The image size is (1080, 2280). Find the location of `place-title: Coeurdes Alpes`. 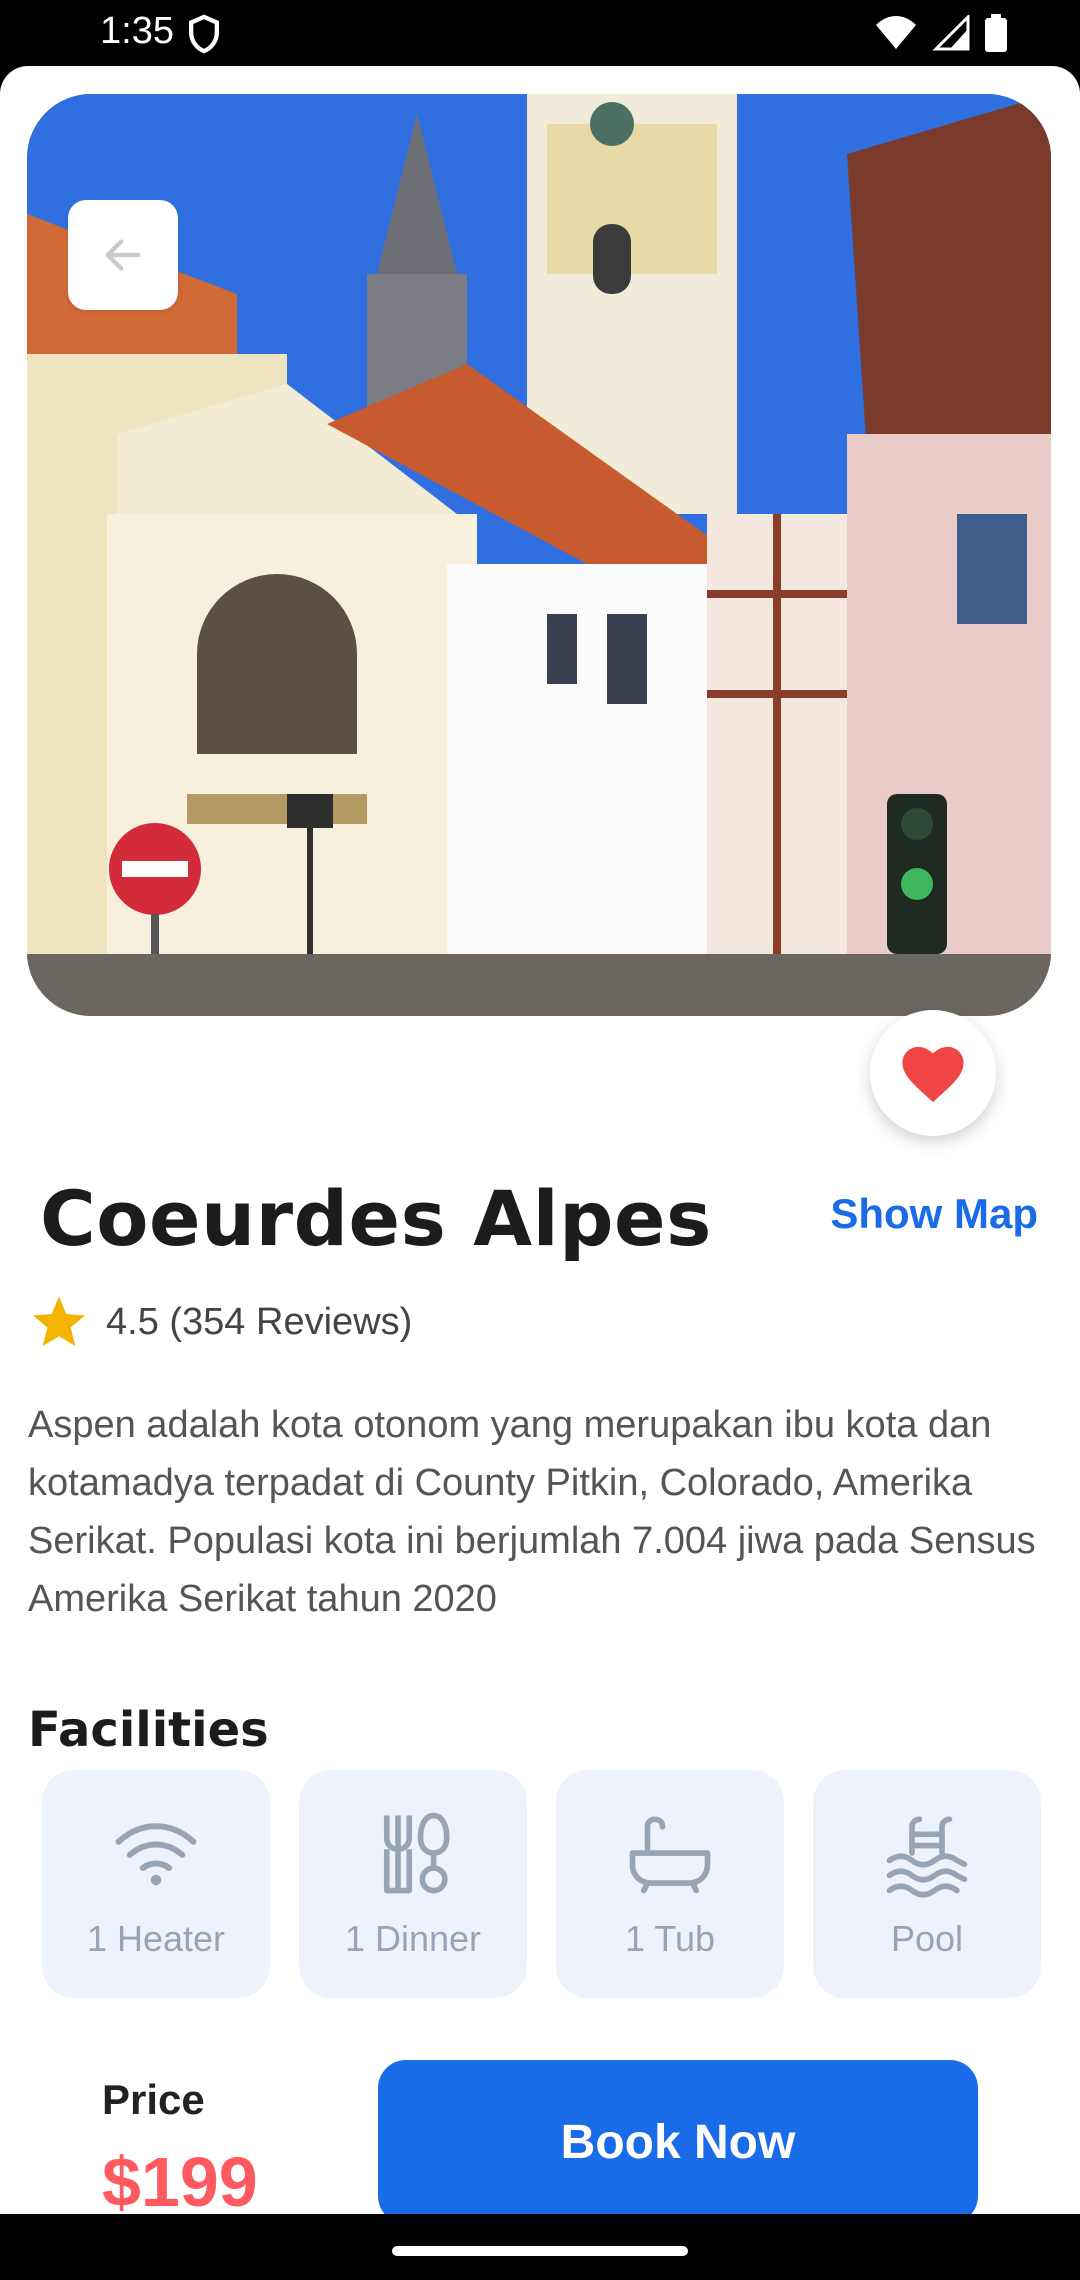

place-title: Coeurdes Alpes is located at coordinates (376, 1218).